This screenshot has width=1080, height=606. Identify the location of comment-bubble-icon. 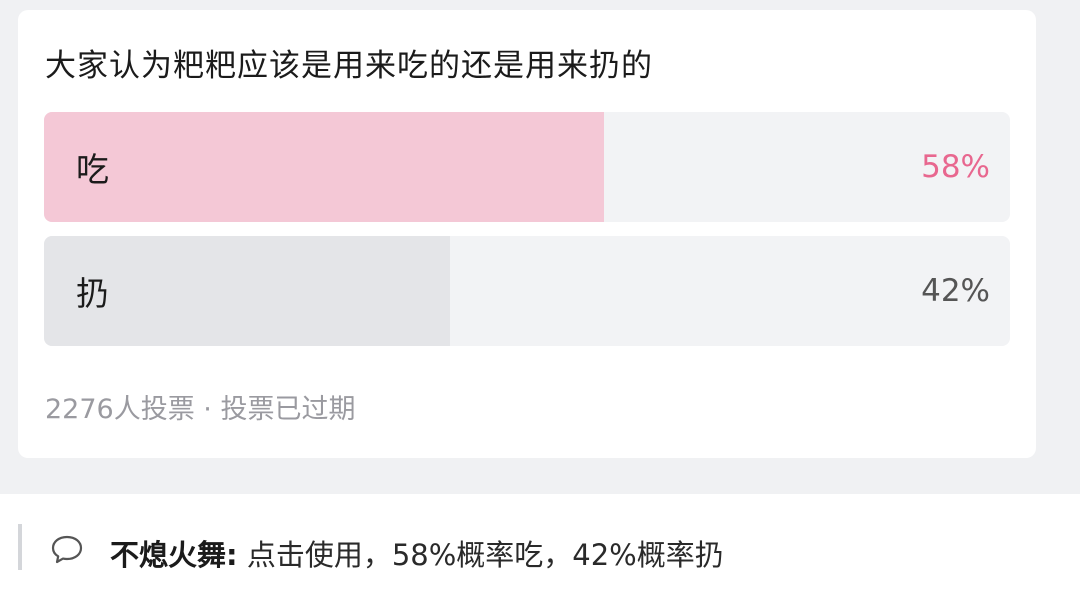
(67, 549).